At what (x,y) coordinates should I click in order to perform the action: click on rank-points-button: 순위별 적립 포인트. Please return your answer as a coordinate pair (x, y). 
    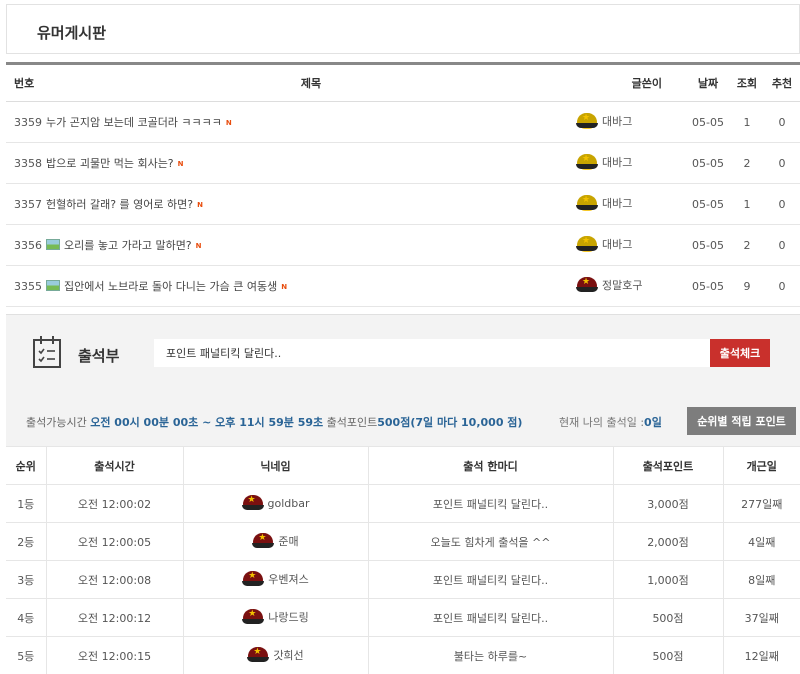
    Looking at the image, I should click on (741, 421).